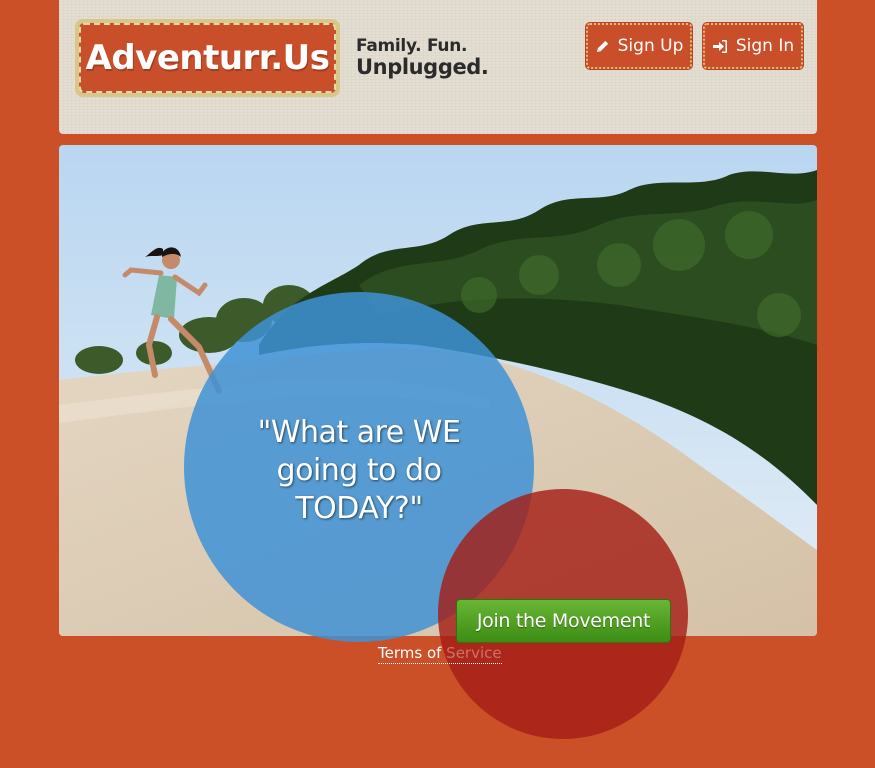  Describe the element at coordinates (412, 46) in the screenshot. I see `tagline-line1: Family. Fun.` at that location.